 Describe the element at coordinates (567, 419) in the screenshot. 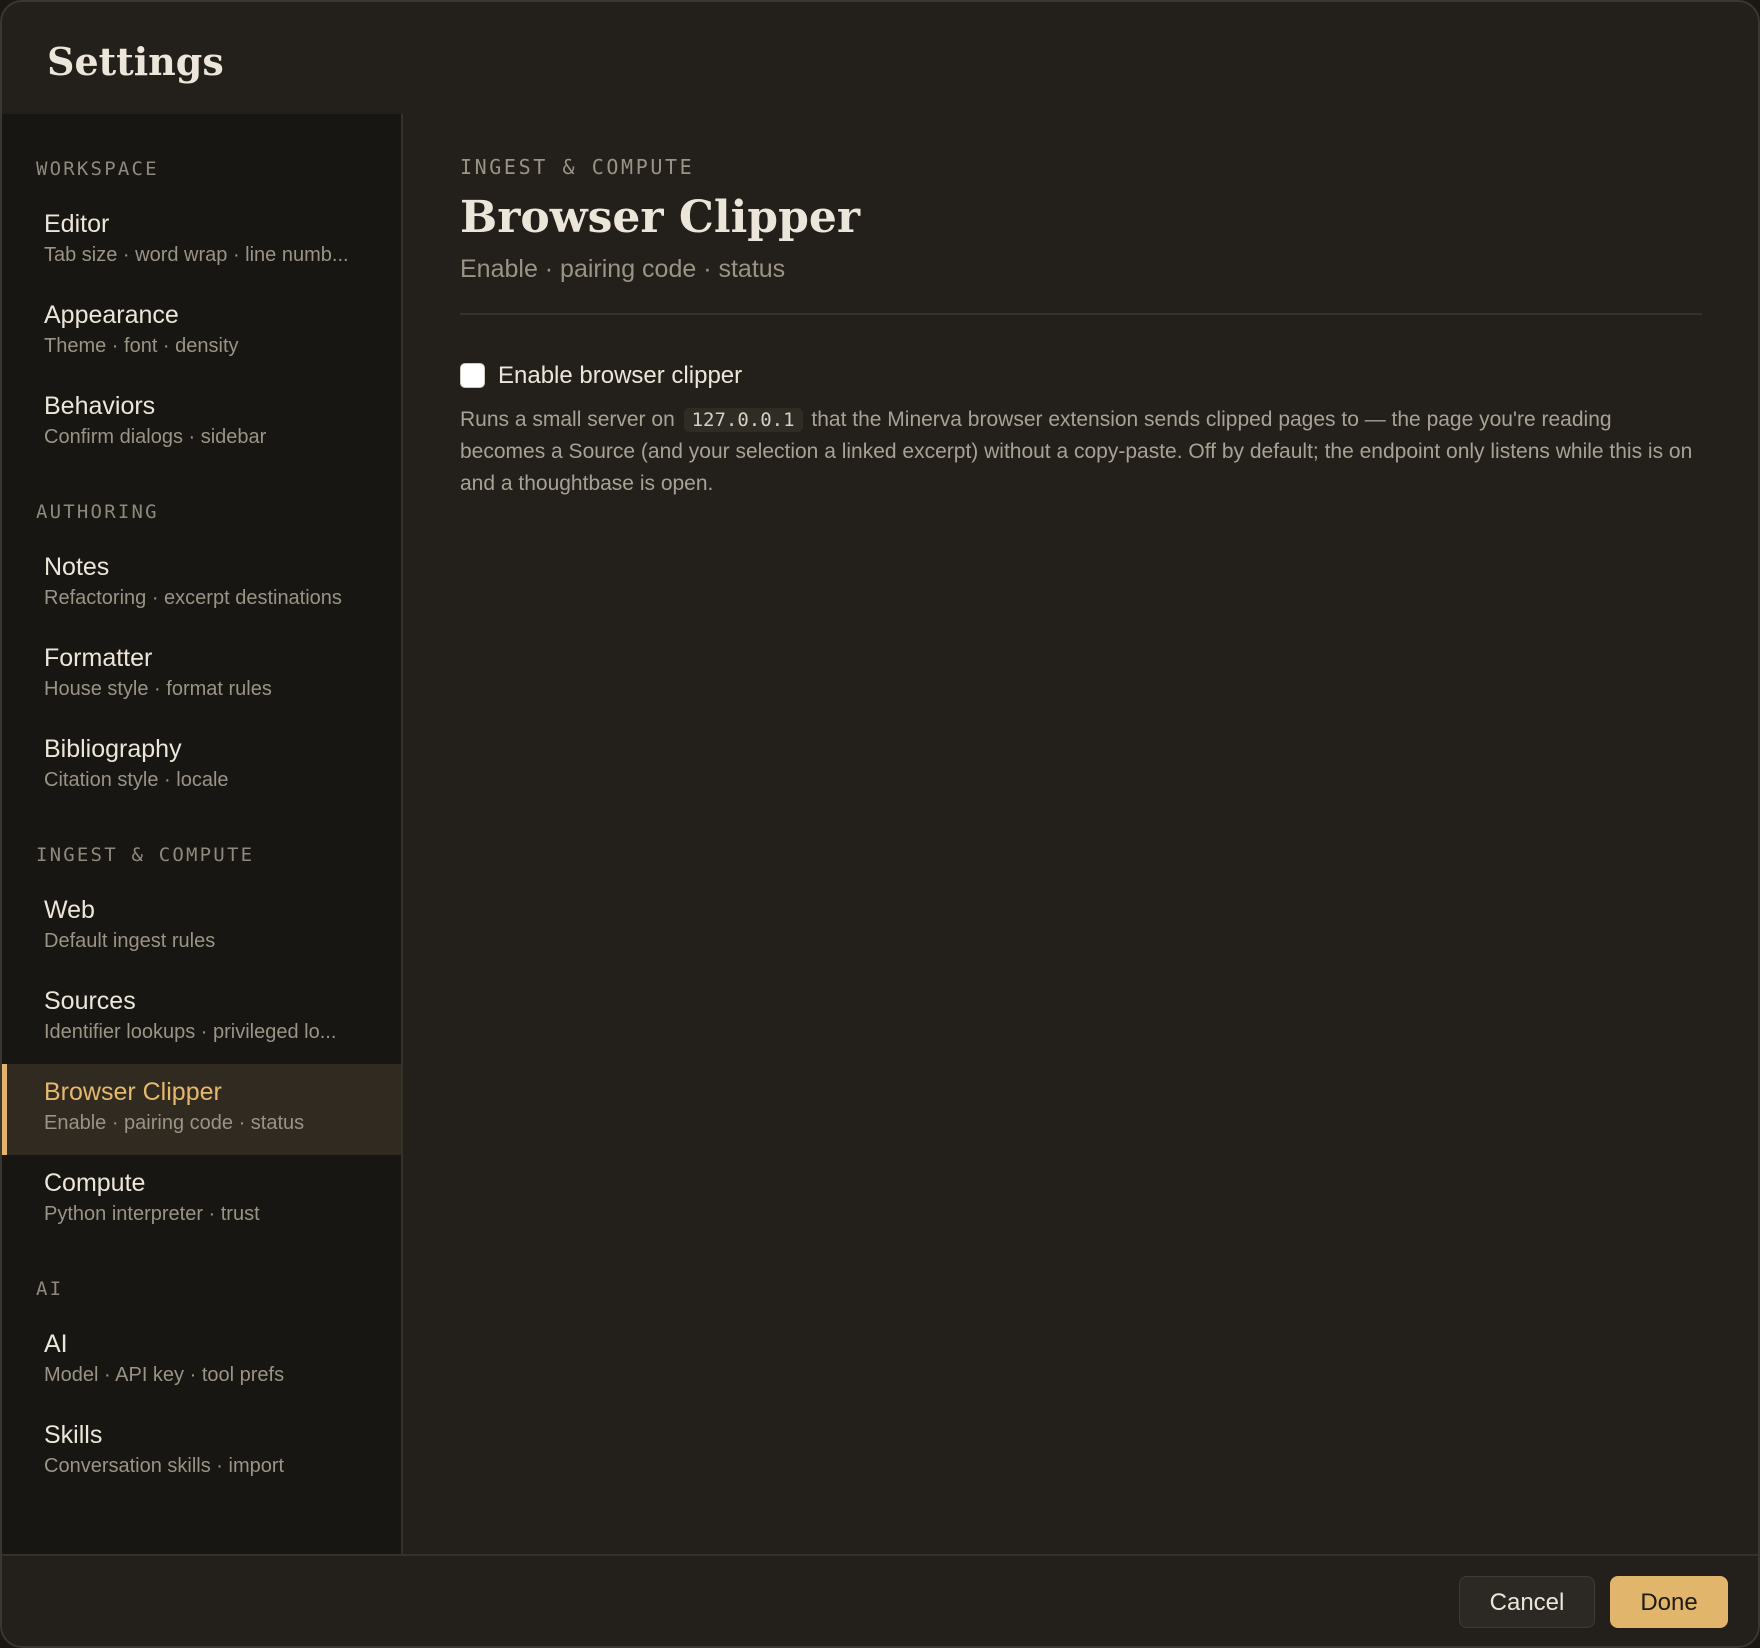

I see `description-text-before: Runs a small server on` at that location.